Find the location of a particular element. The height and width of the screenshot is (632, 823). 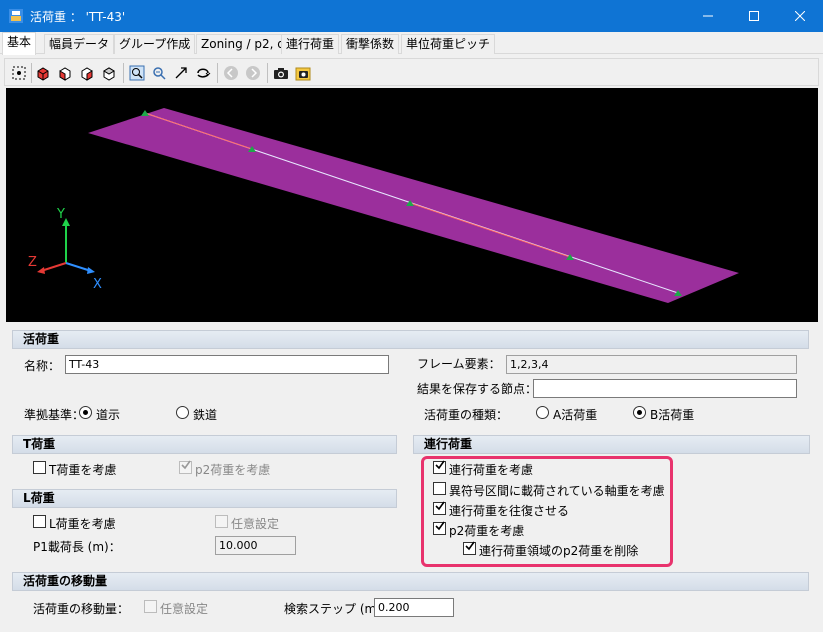

frame-elements-field: 1,2,3,4 is located at coordinates (651, 364).